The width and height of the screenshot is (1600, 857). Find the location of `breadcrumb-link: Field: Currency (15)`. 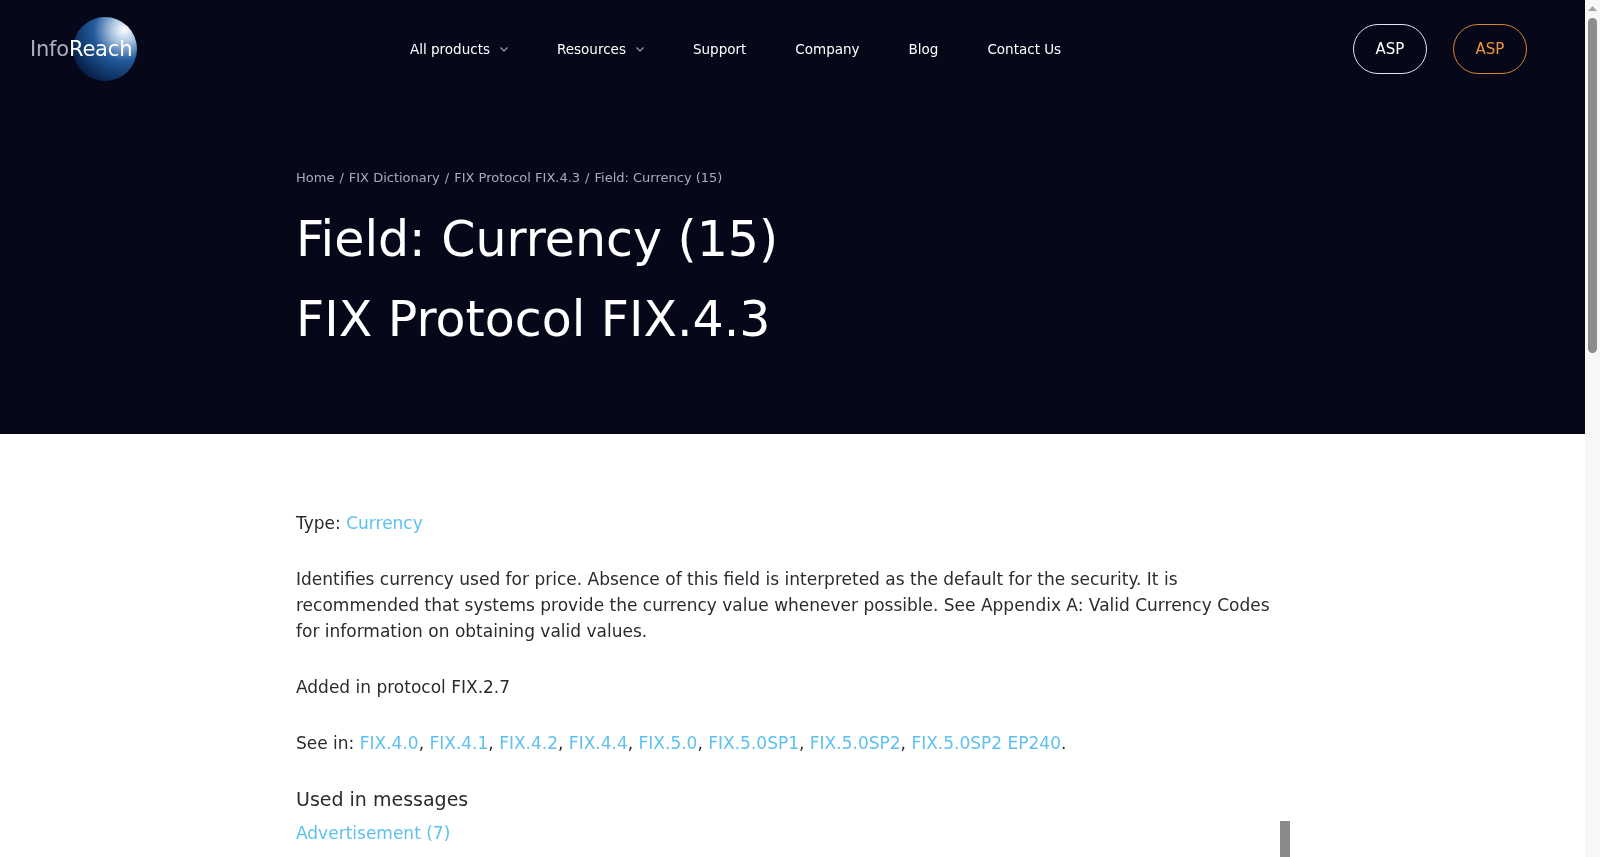

breadcrumb-link: Field: Currency (15) is located at coordinates (658, 177).